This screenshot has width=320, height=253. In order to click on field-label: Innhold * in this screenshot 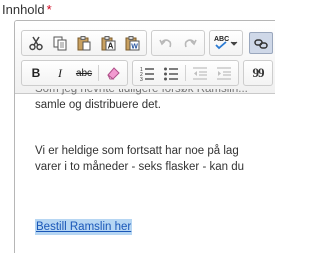, I will do `click(27, 9)`.